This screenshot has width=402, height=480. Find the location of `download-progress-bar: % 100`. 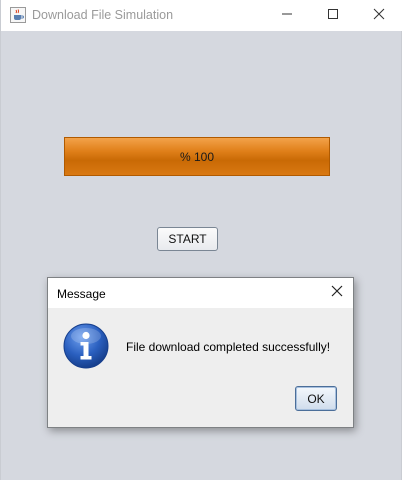

download-progress-bar: % 100 is located at coordinates (197, 156).